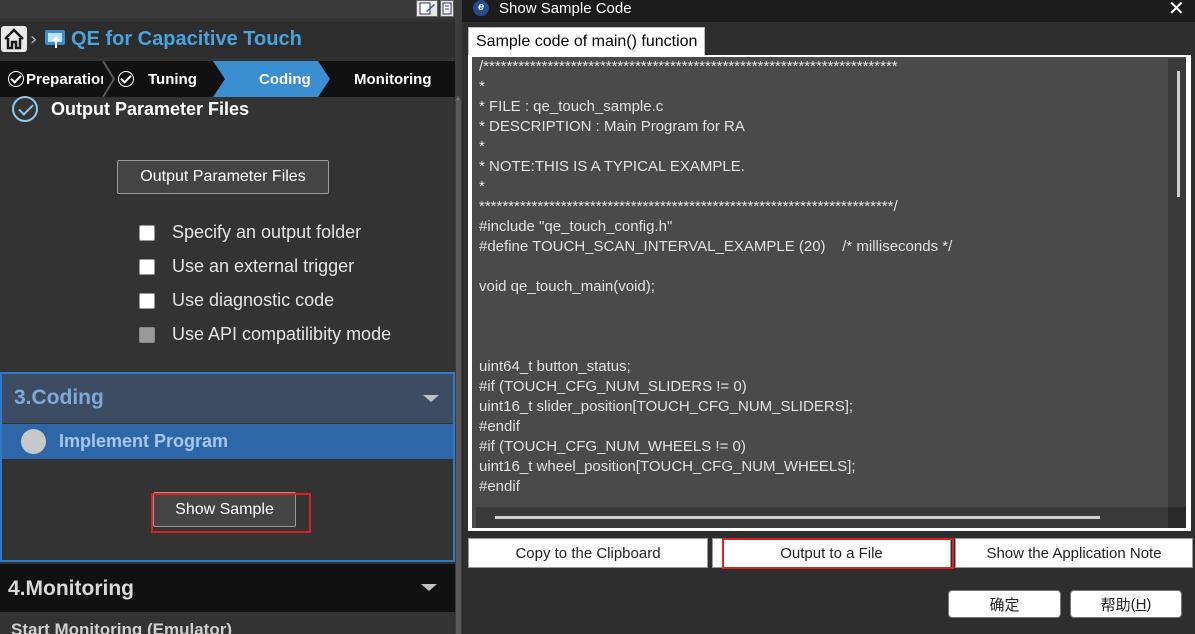  What do you see at coordinates (828, 11) in the screenshot?
I see `dialog-titlebar: e Show Sample Code ✕` at bounding box center [828, 11].